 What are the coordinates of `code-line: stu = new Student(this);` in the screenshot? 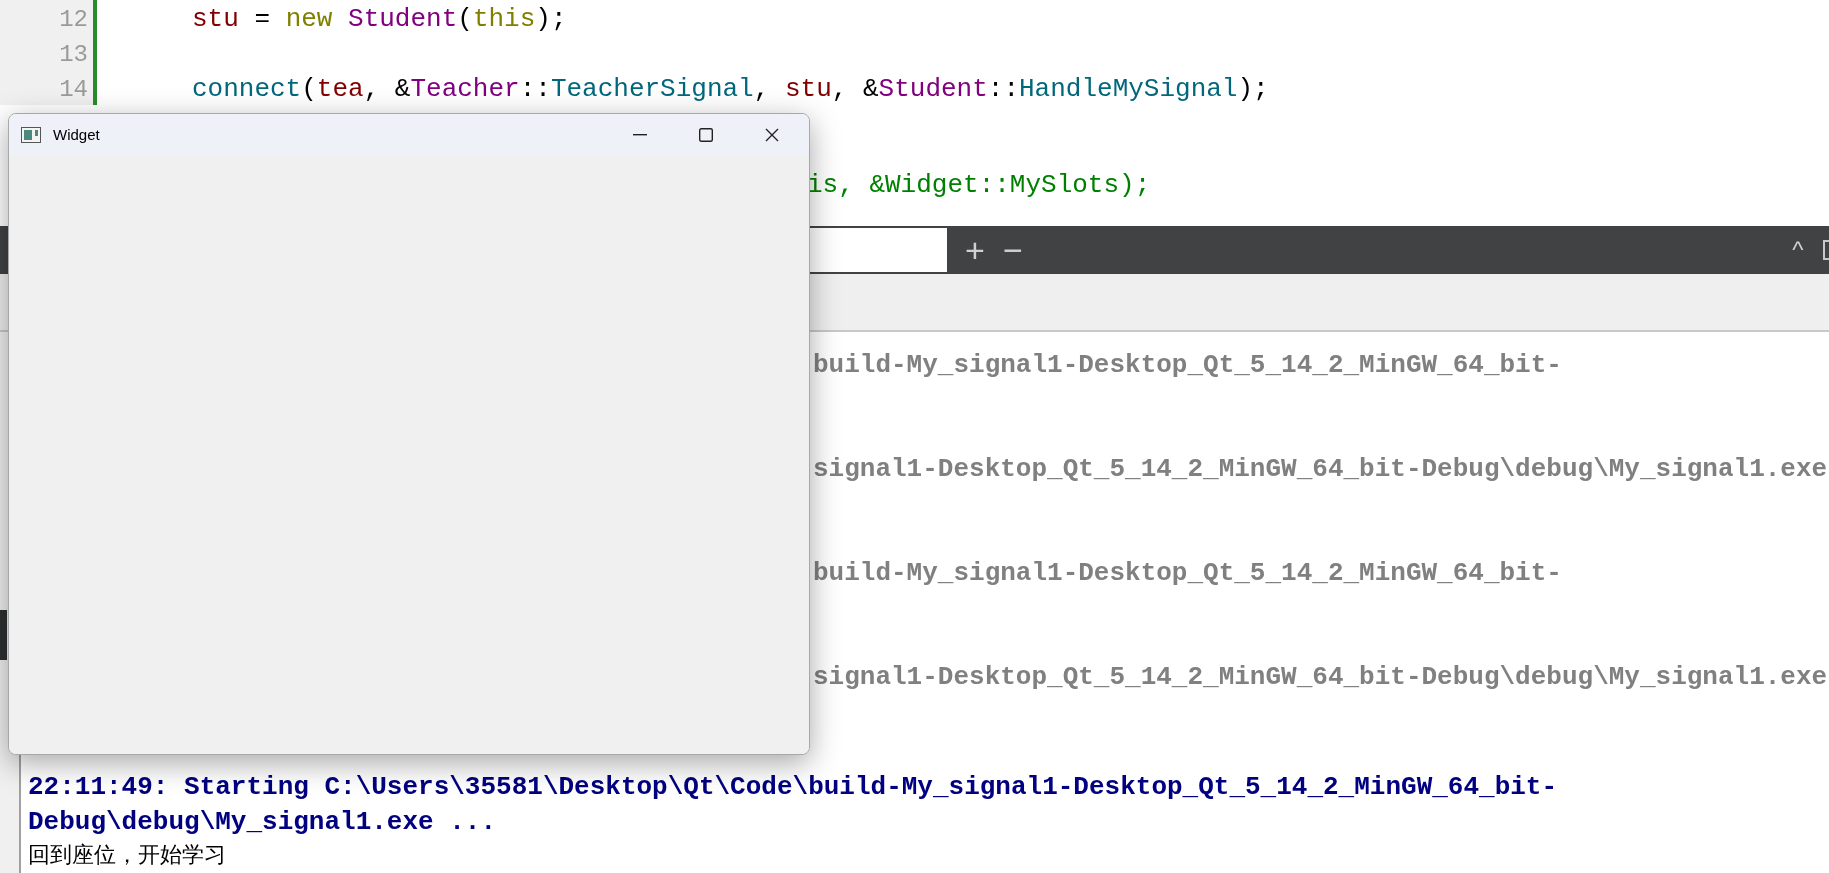 It's located at (379, 19).